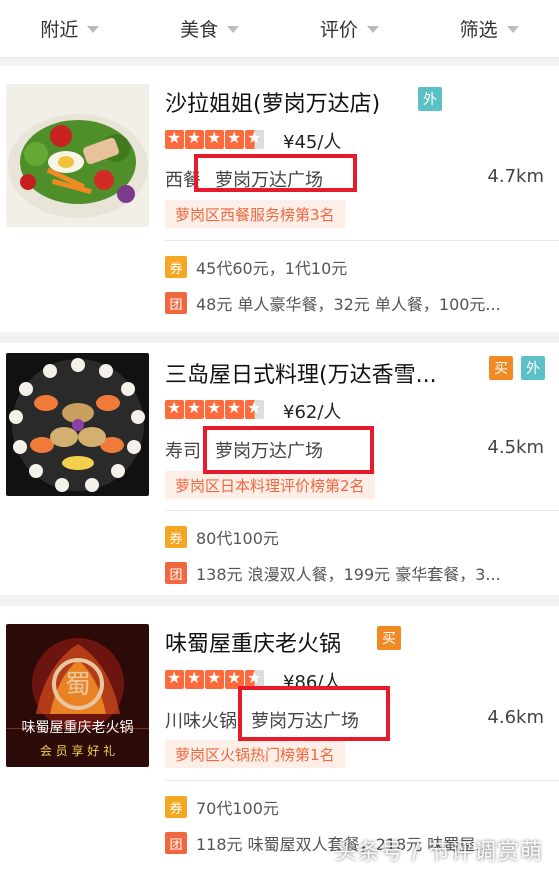 The width and height of the screenshot is (559, 874). Describe the element at coordinates (270, 485) in the screenshot. I see `rank-badge: 萝岗区日本料理评价榜第2名` at that location.